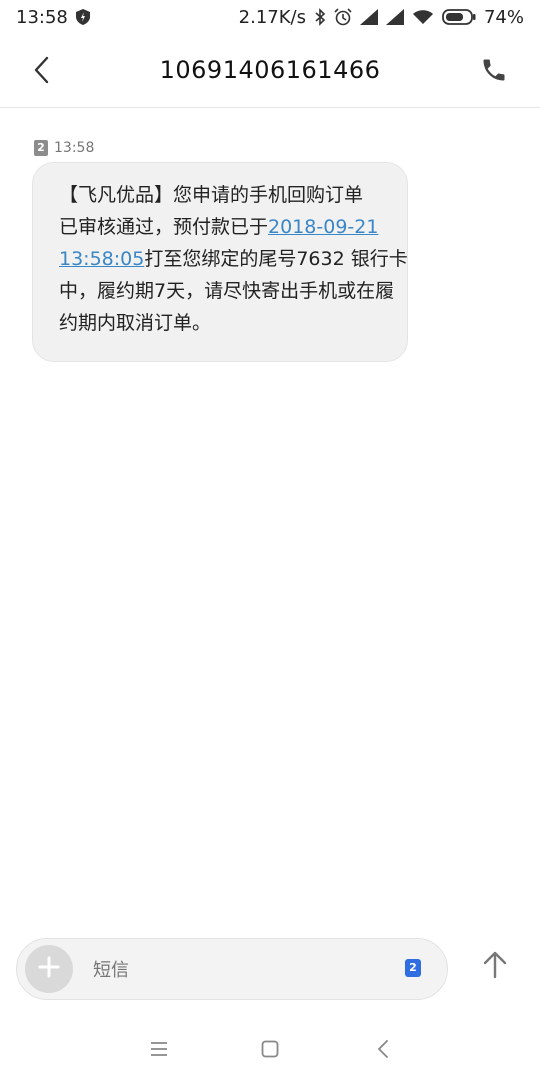  Describe the element at coordinates (423, 17) in the screenshot. I see `wifi-icon` at that location.